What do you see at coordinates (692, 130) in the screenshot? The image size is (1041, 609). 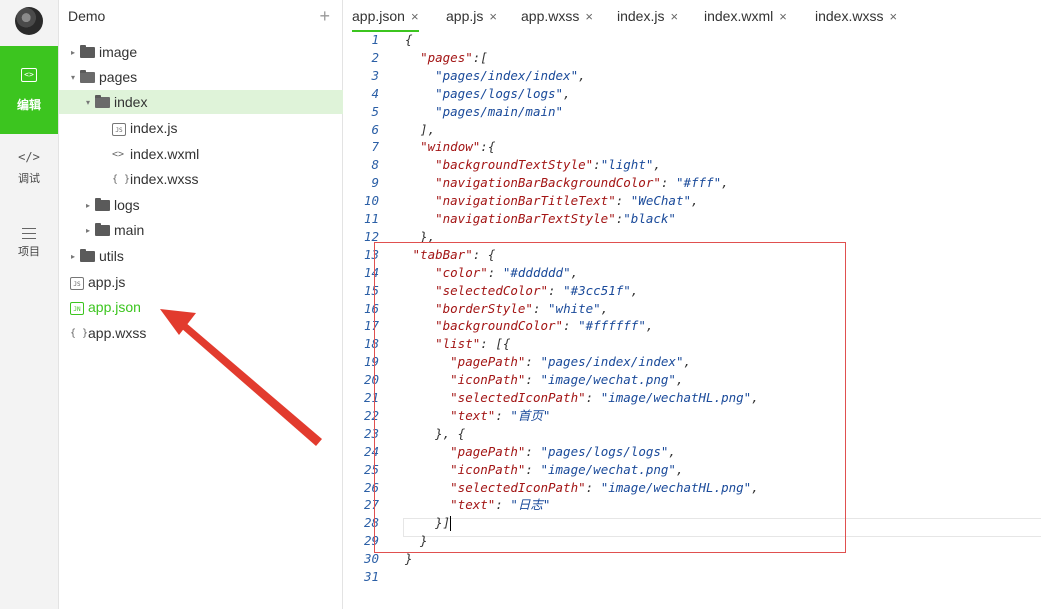 I see `code-line: 6 ],` at bounding box center [692, 130].